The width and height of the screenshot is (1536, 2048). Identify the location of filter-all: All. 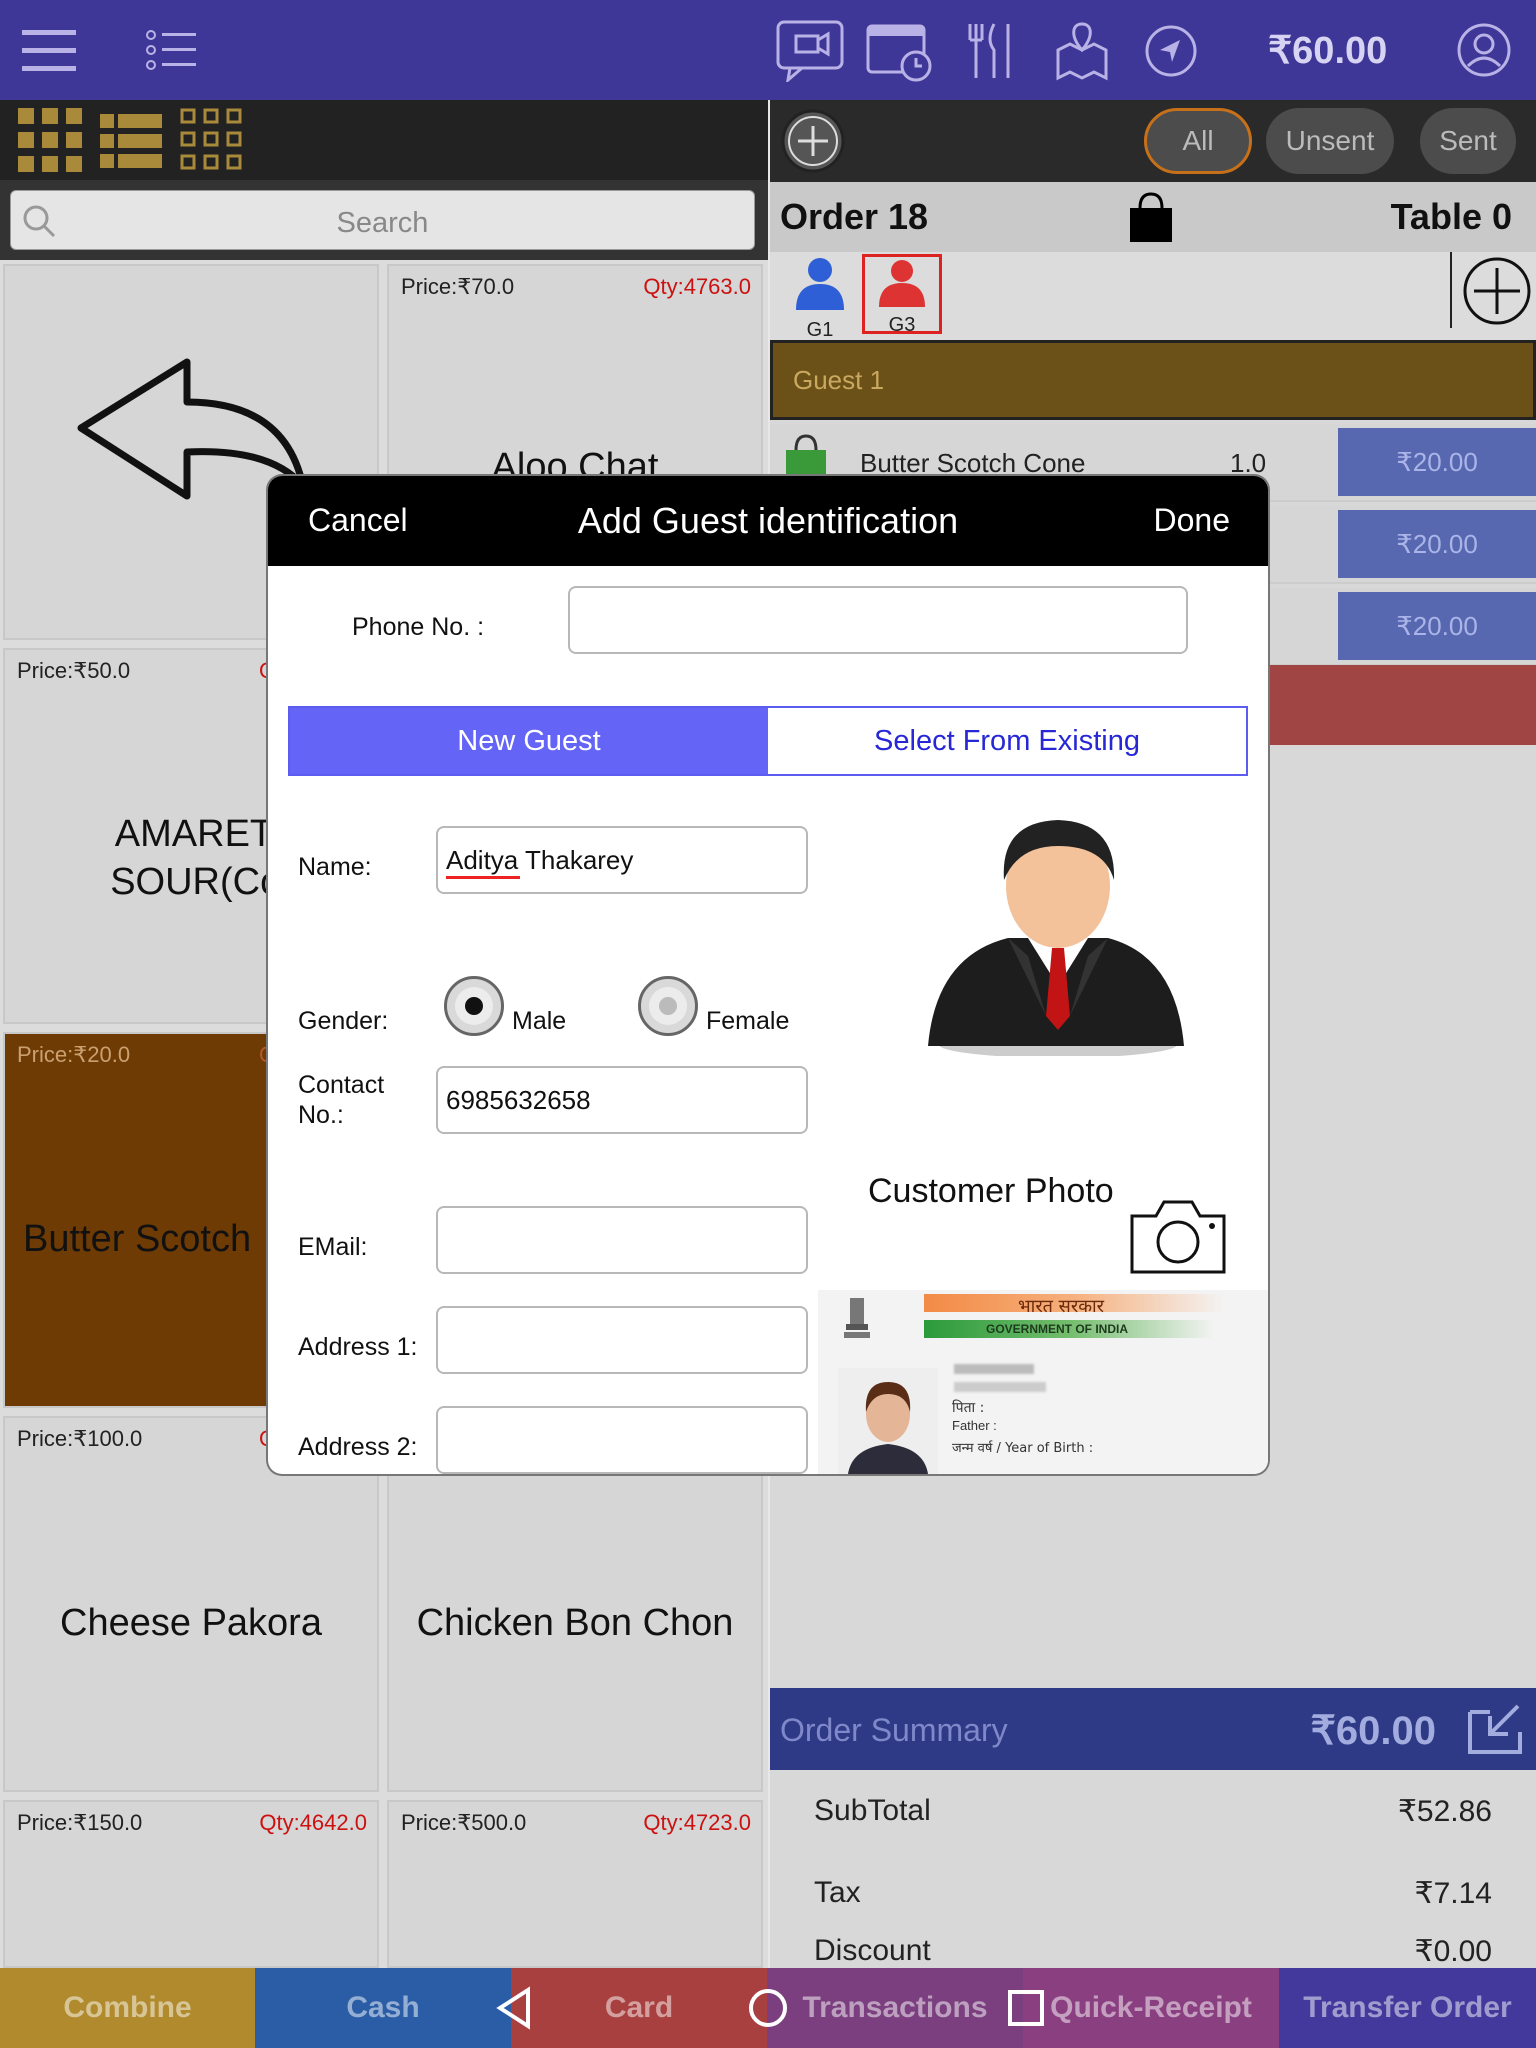
(1198, 141).